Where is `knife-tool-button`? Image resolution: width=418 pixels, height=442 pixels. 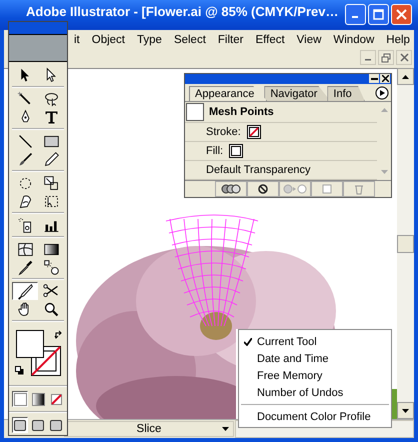 knife-tool-button is located at coordinates (25, 291).